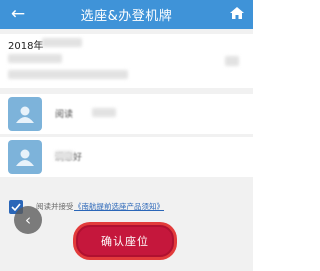 This screenshot has height=271, width=320. I want to click on passenger-row: 满意好, so click(126, 157).